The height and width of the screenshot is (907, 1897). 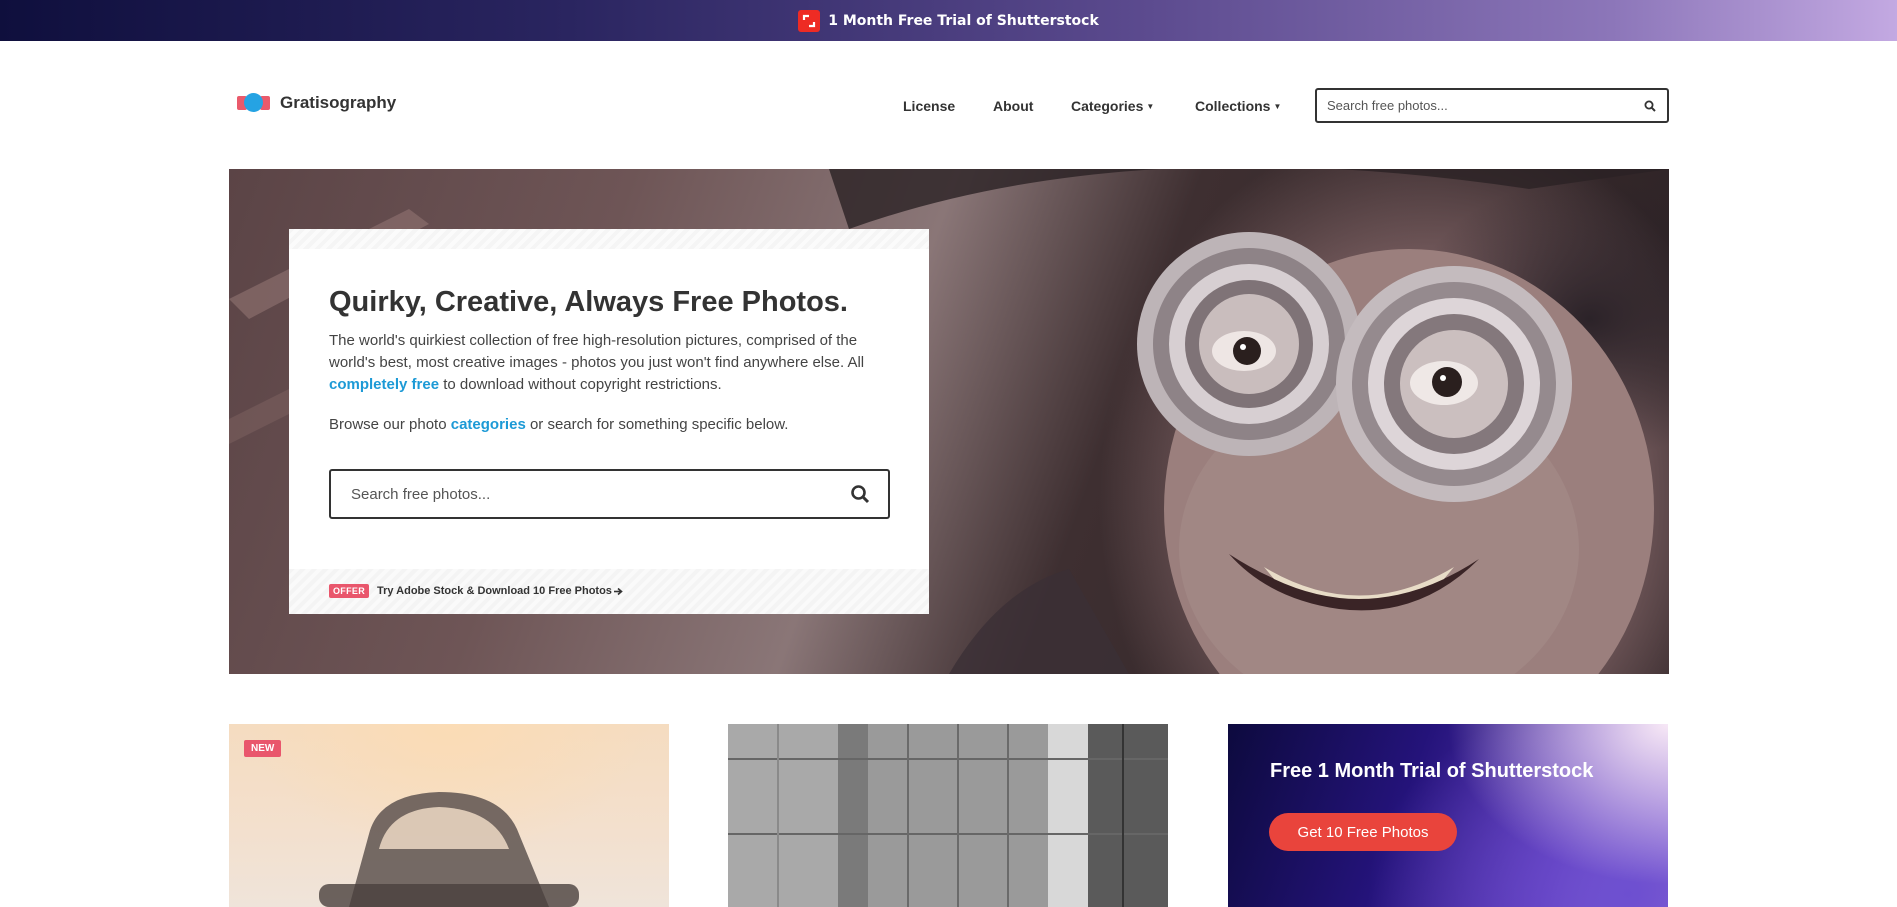 What do you see at coordinates (390, 424) in the screenshot?
I see `browse-text: Browse our photo` at bounding box center [390, 424].